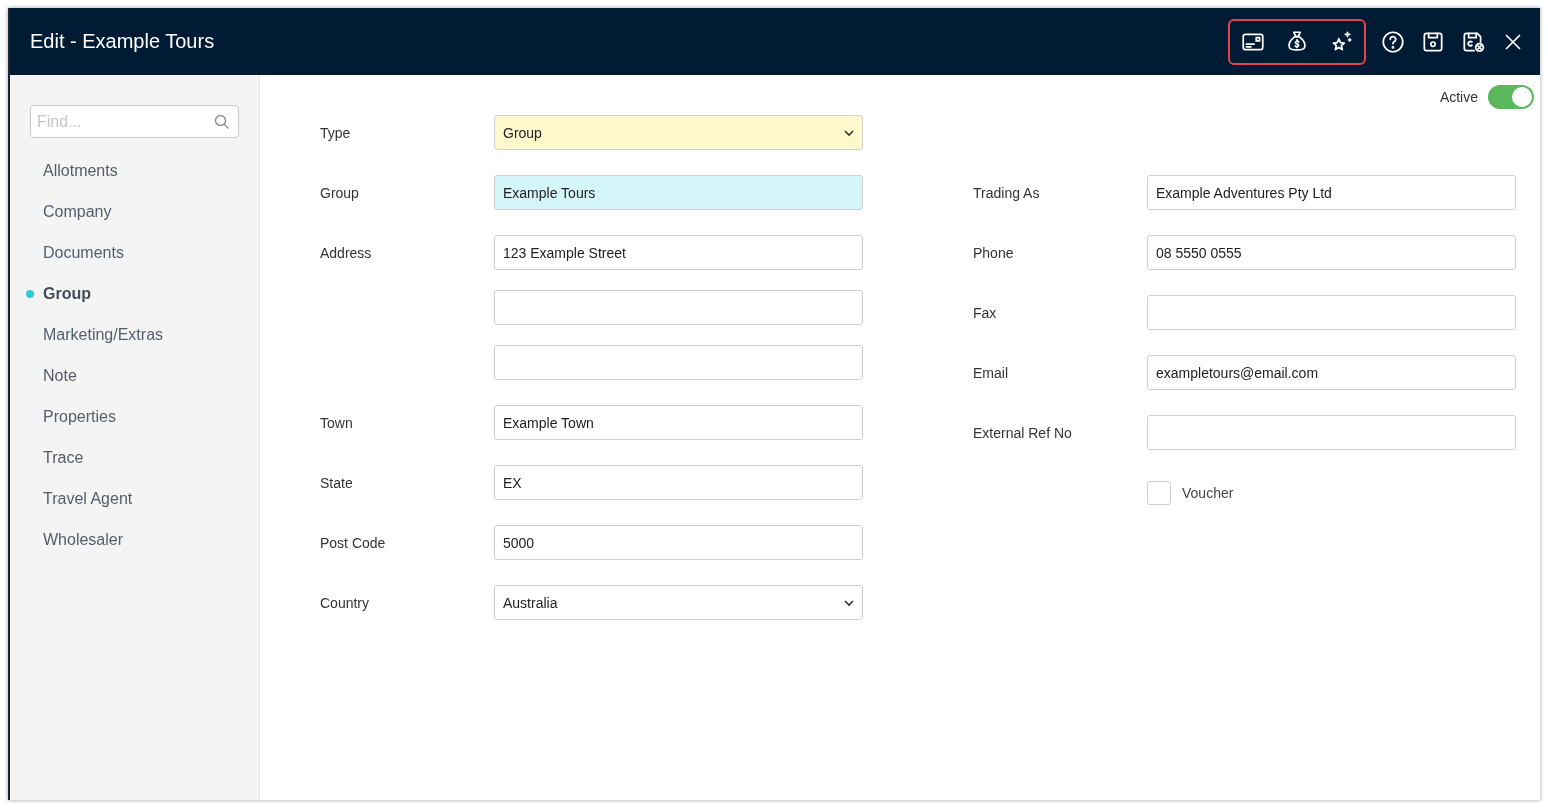 Image resolution: width=1548 pixels, height=808 pixels. What do you see at coordinates (678, 132) in the screenshot?
I see `dropdown-field: Group` at bounding box center [678, 132].